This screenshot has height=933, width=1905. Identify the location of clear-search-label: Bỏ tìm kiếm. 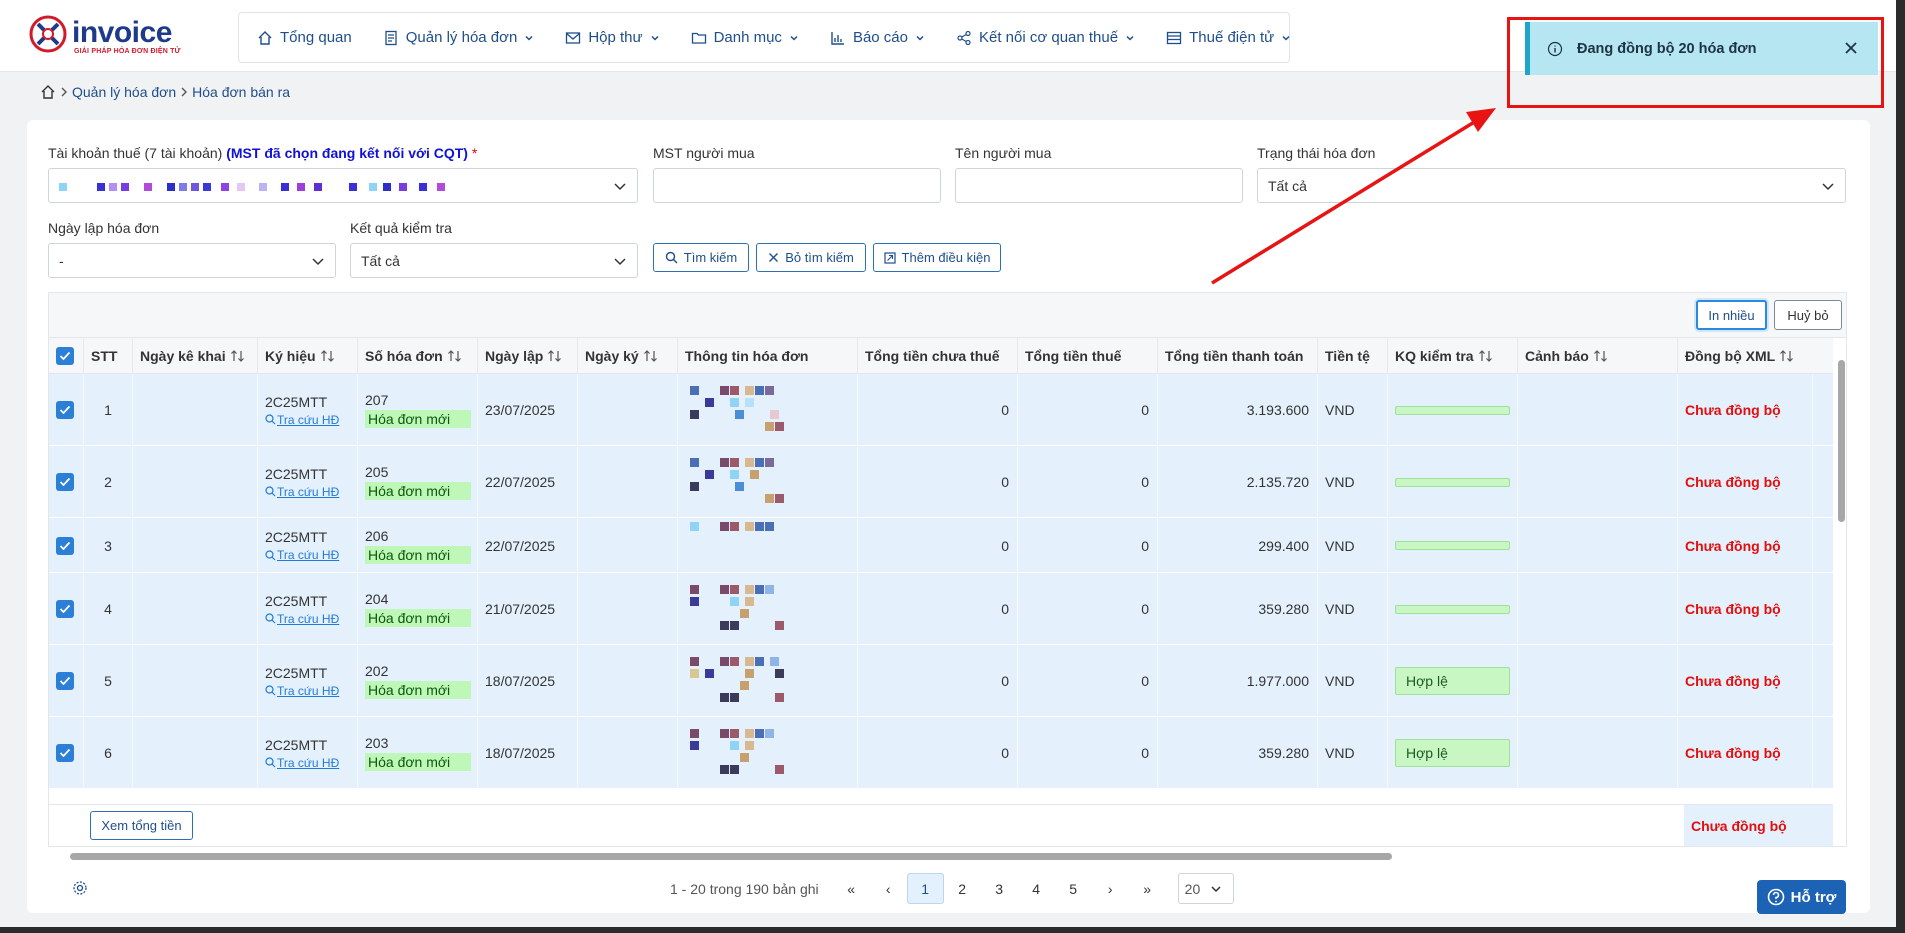
(819, 257).